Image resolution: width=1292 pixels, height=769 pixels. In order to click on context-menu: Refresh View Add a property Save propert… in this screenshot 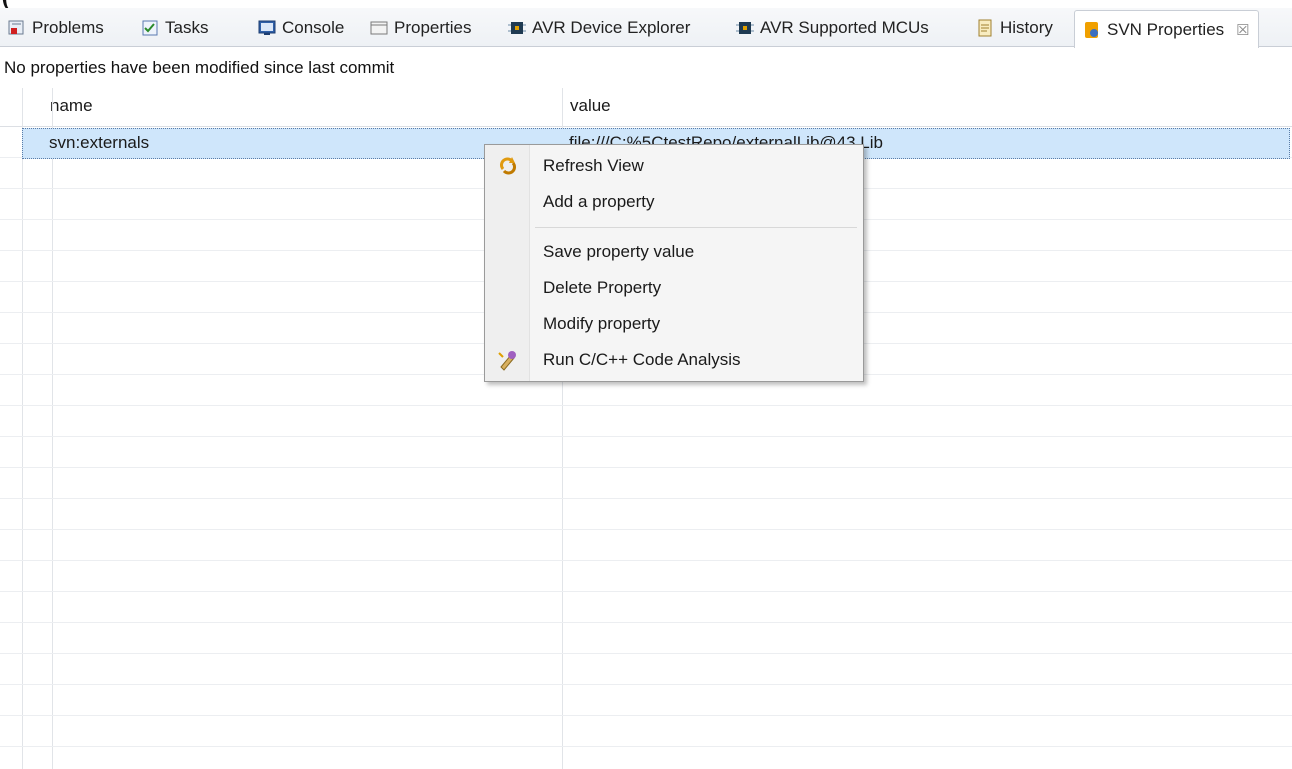, I will do `click(674, 263)`.